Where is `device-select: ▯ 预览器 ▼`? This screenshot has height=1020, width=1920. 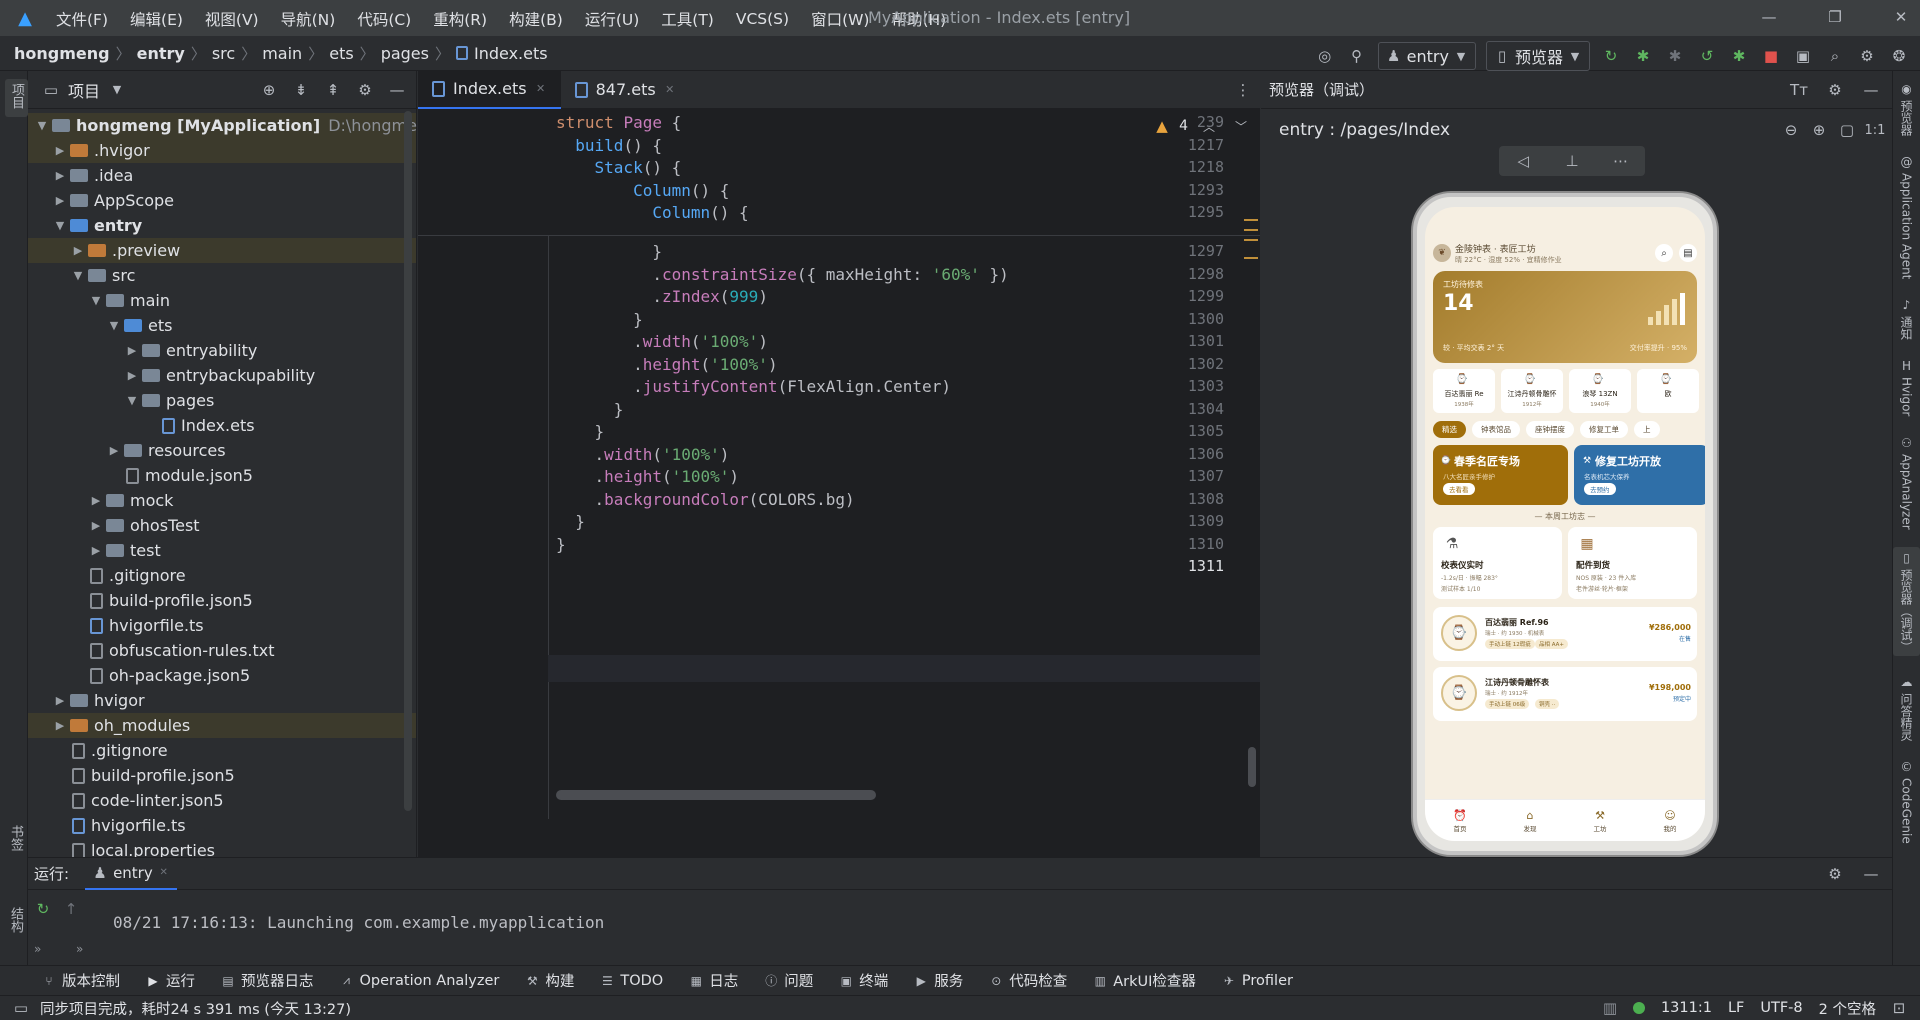
device-select: ▯ 预览器 ▼ is located at coordinates (1537, 56).